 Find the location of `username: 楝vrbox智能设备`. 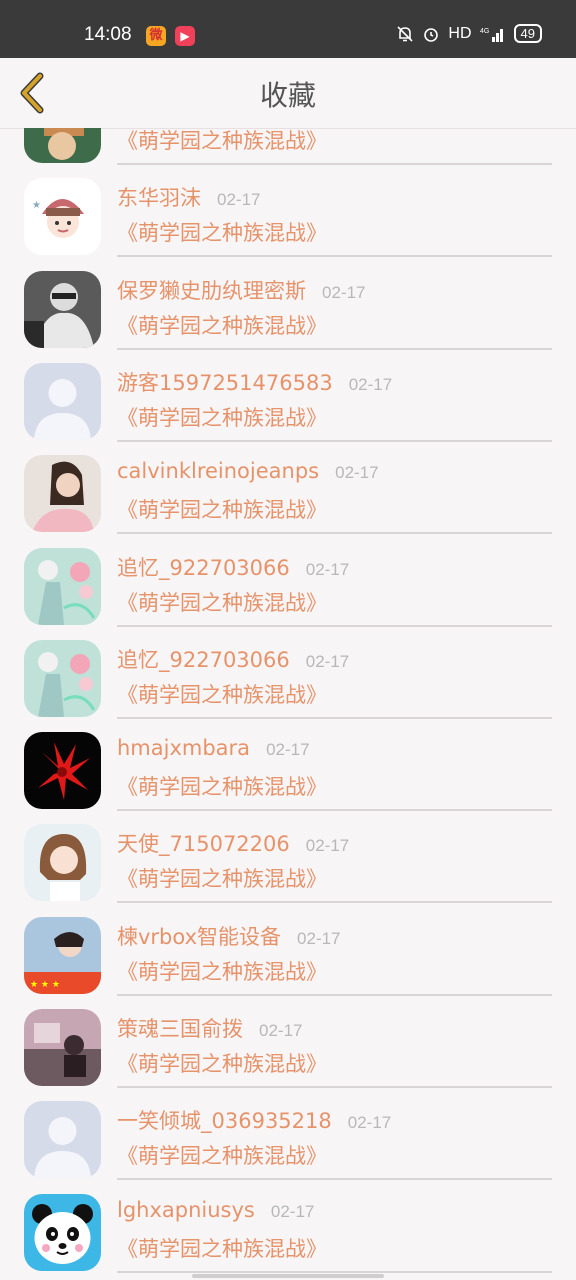

username: 楝vrbox智能设备 is located at coordinates (199, 936).